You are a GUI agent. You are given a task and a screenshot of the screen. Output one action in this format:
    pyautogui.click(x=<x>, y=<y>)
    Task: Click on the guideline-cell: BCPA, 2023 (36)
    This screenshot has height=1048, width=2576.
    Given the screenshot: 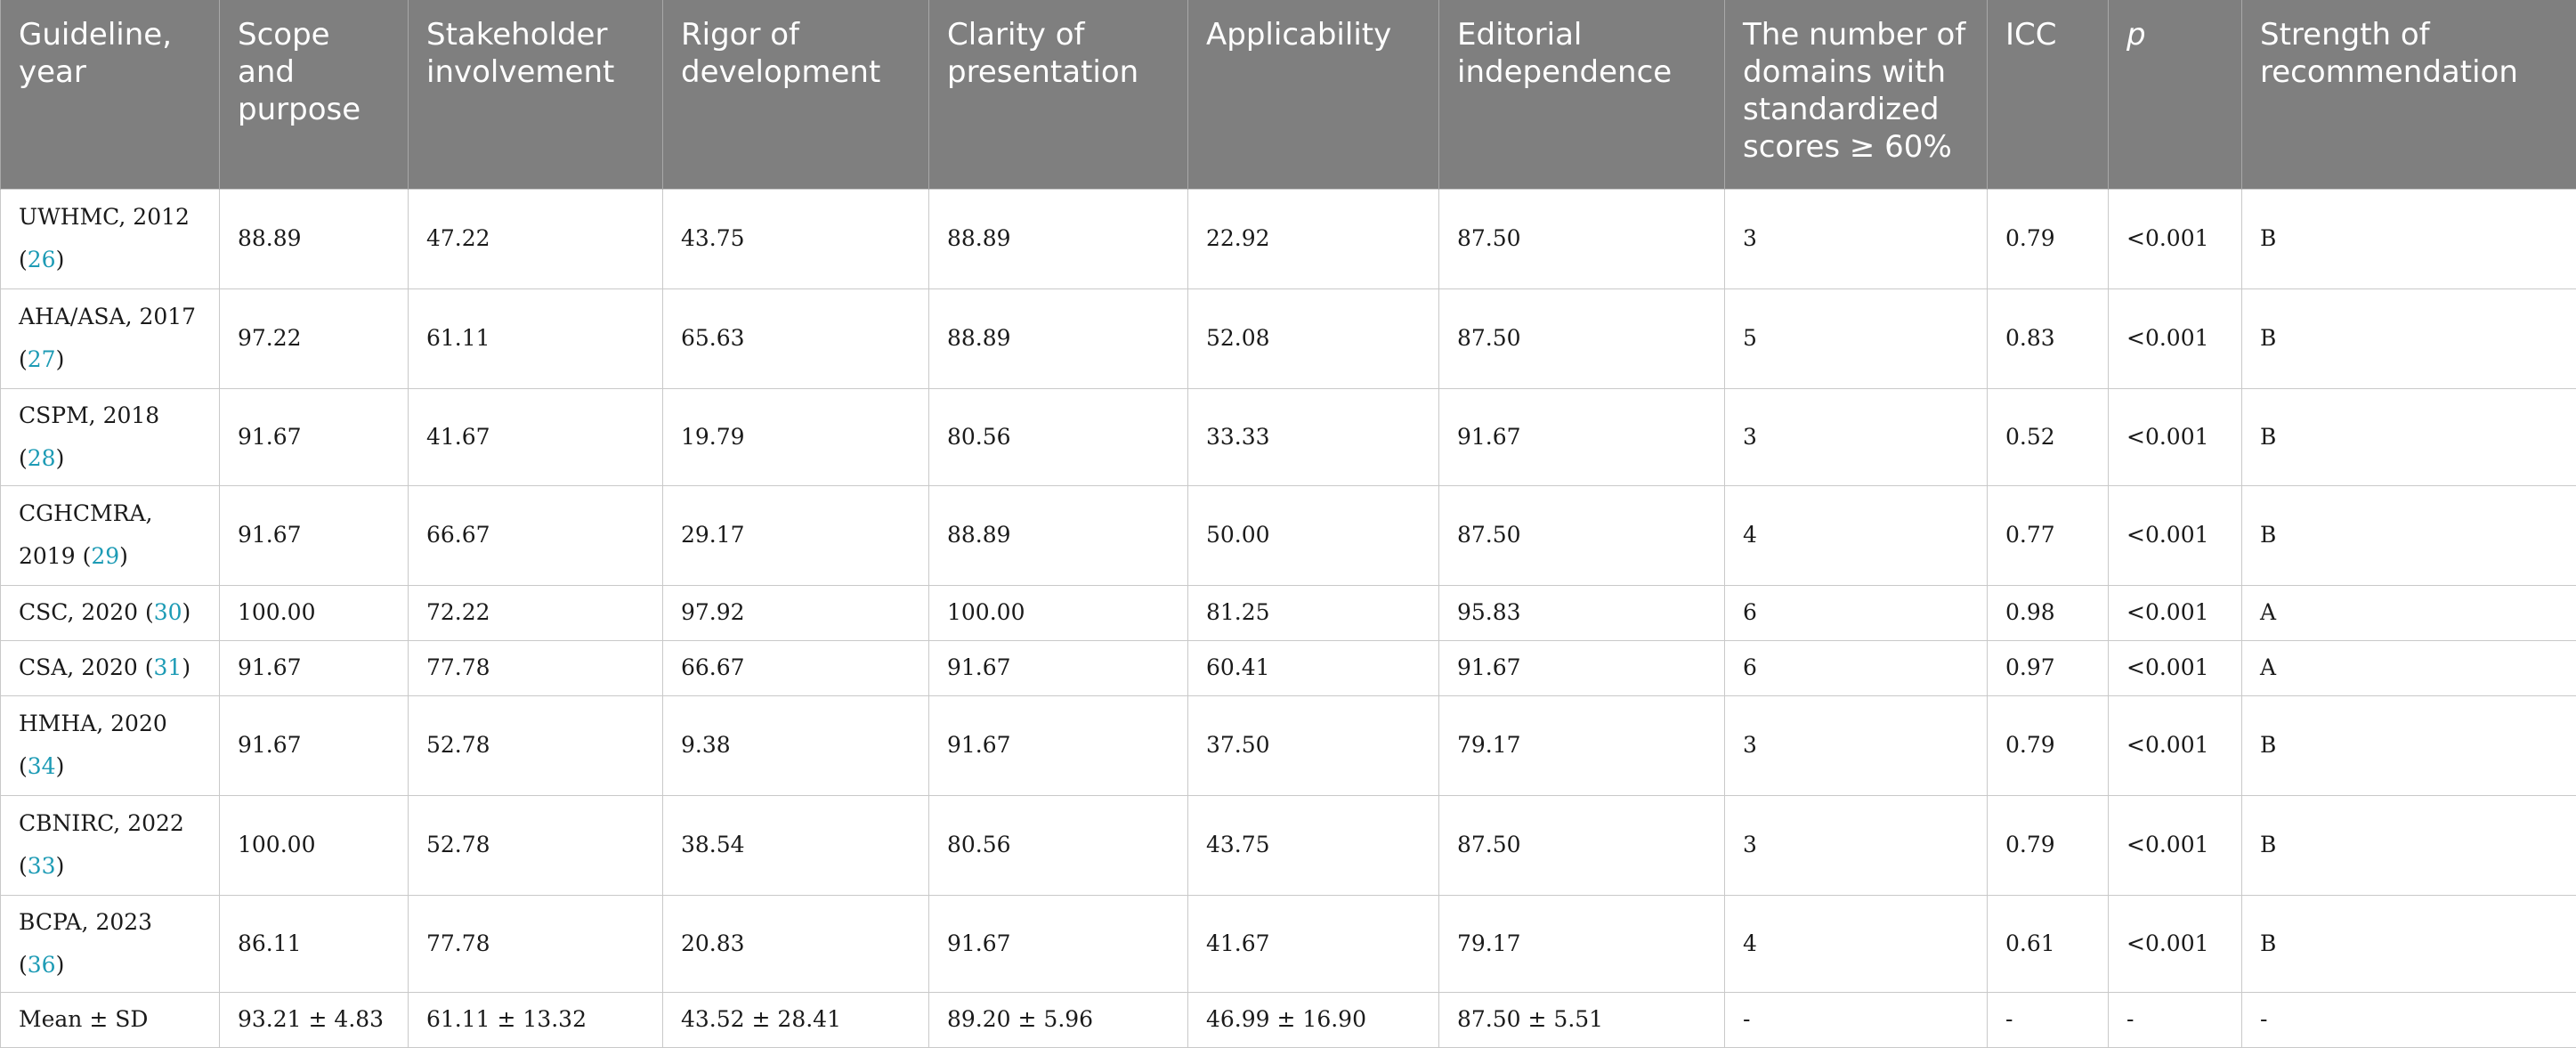 What is the action you would take?
    pyautogui.click(x=111, y=943)
    